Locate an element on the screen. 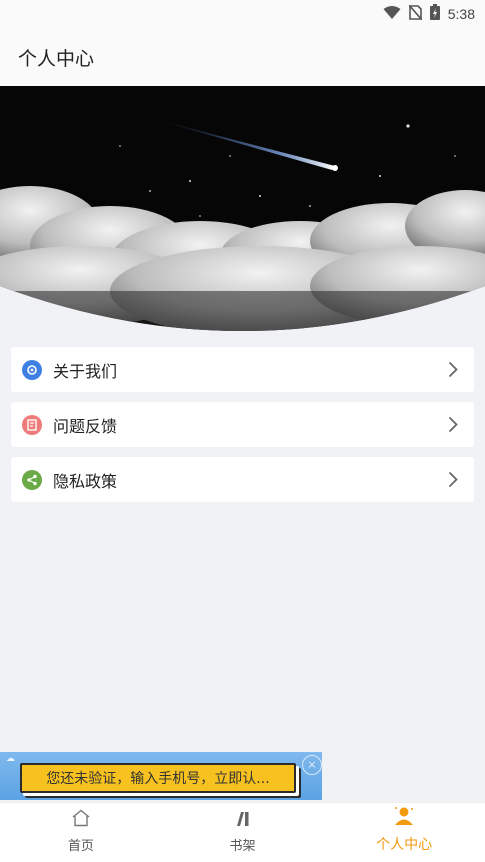 This screenshot has height=862, width=485. tab-bookshelf: 书架 is located at coordinates (243, 832).